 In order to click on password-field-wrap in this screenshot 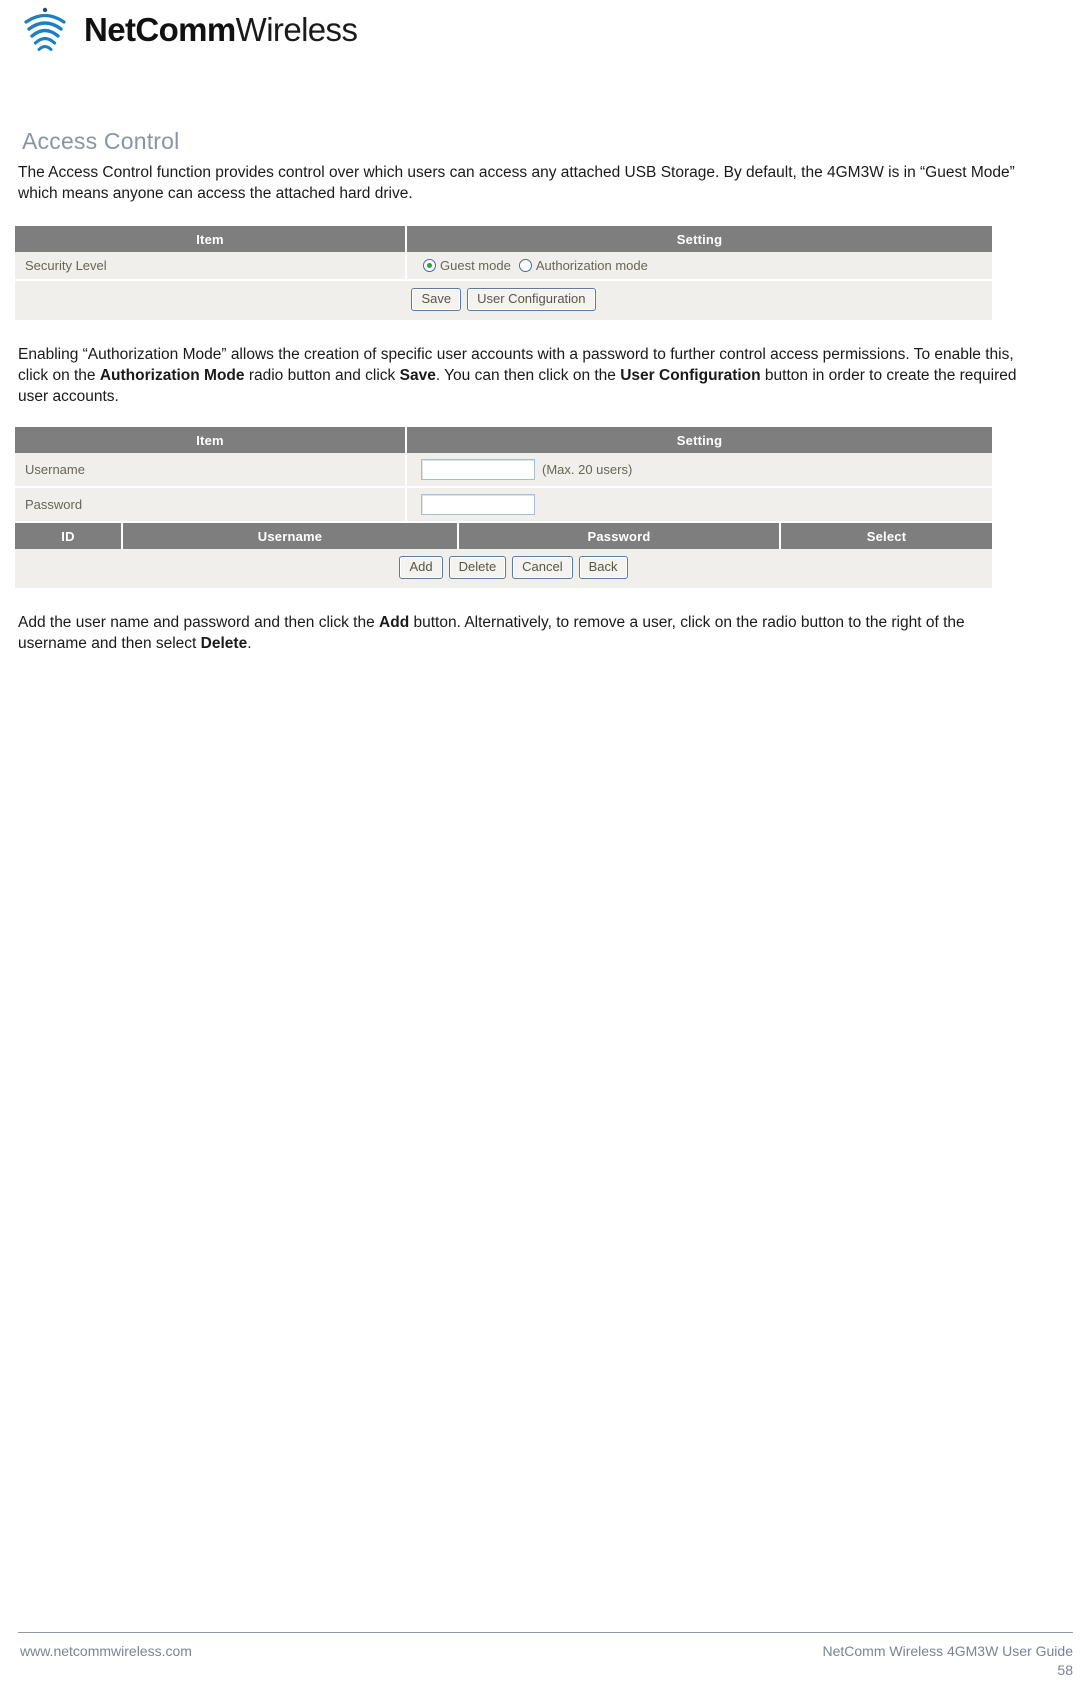, I will do `click(476, 504)`.